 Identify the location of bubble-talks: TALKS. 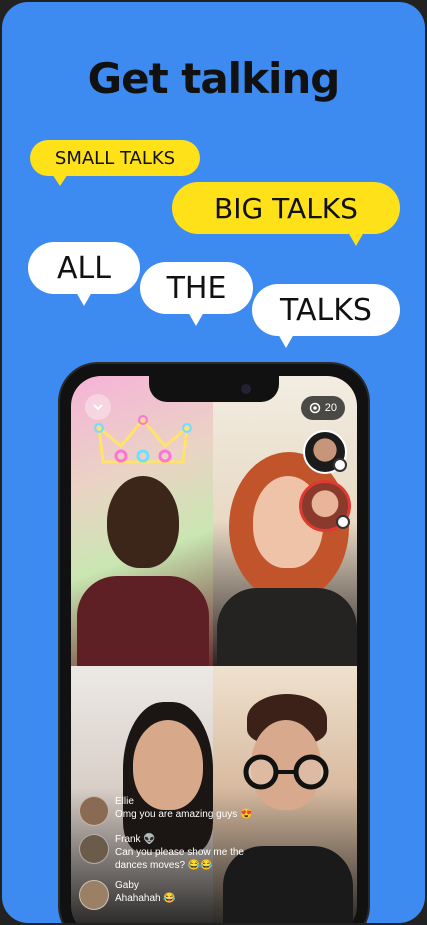
(326, 316).